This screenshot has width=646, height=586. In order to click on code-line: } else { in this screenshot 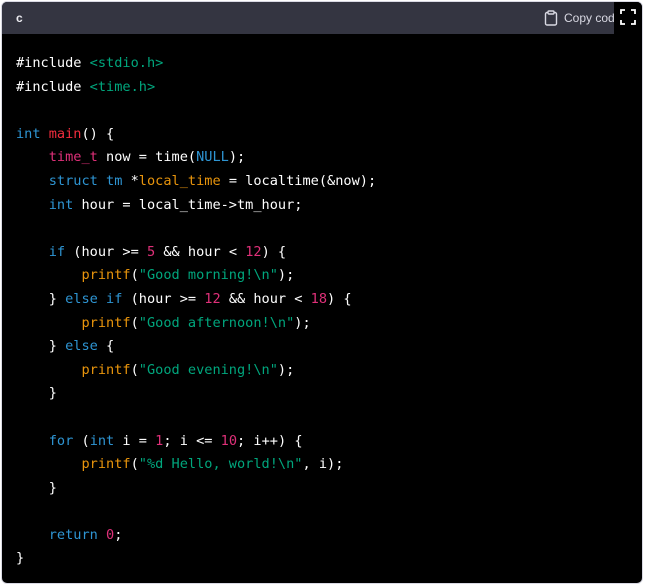, I will do `click(322, 347)`.